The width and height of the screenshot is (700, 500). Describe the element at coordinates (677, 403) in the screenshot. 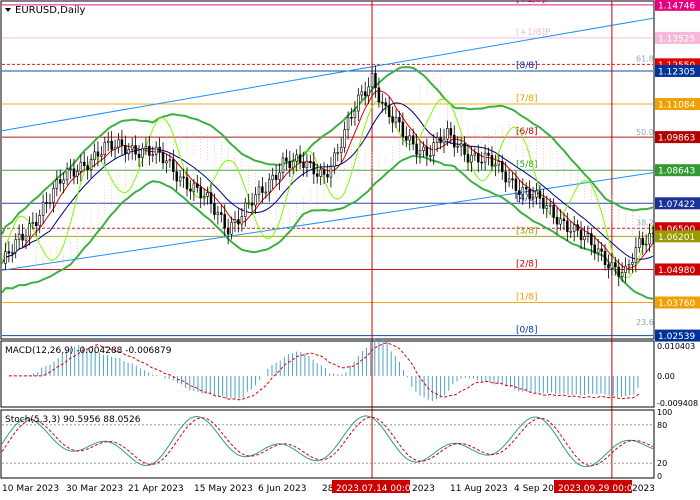

I see `macd-axis-label: -0.009408` at that location.